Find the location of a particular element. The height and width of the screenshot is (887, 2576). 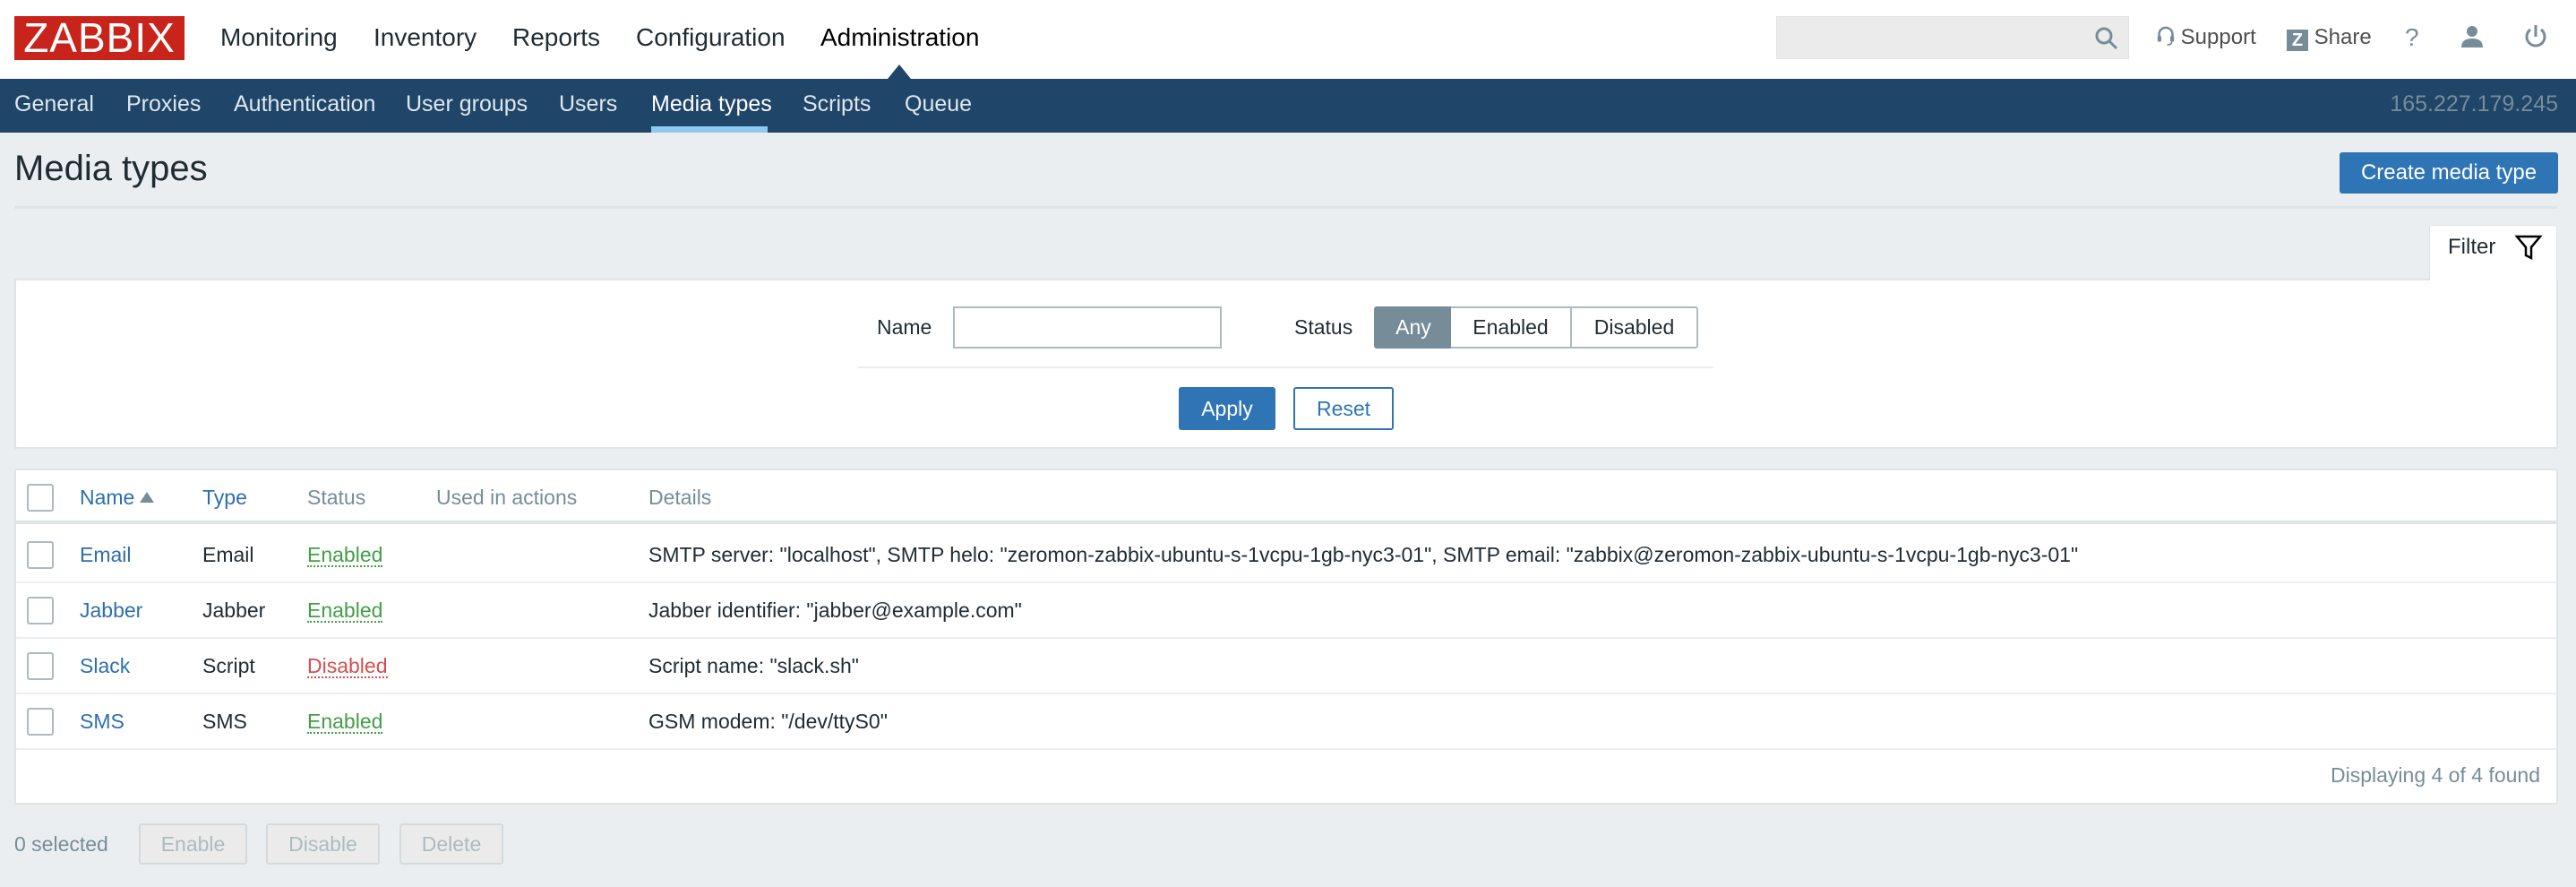

subnav-users: Users is located at coordinates (588, 106).